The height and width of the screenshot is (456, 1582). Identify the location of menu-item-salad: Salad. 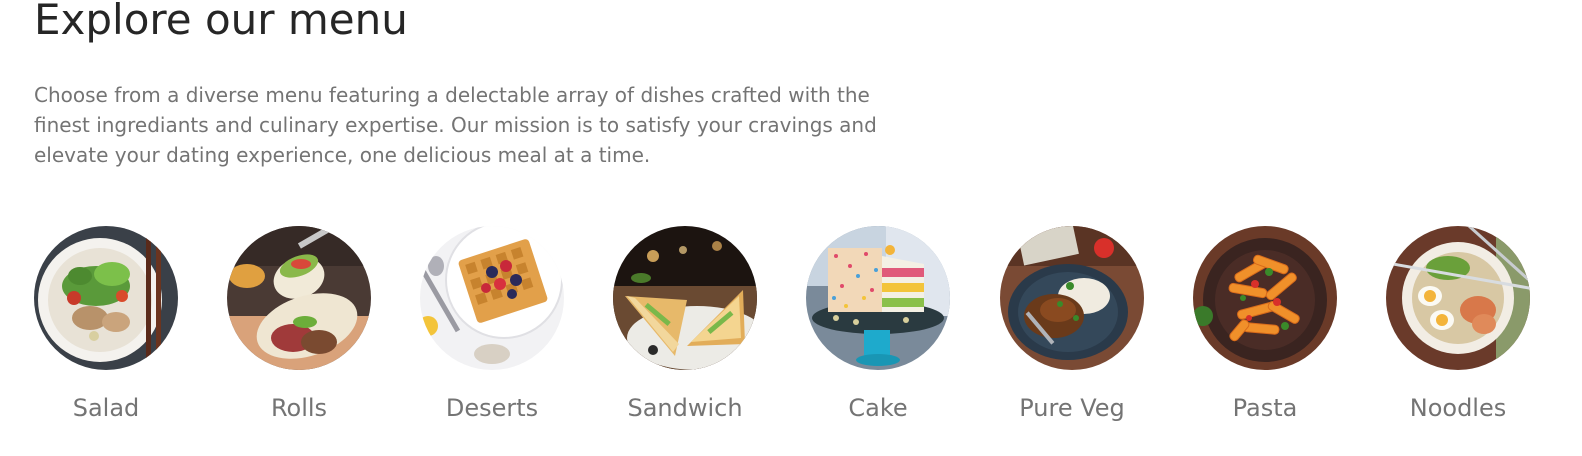
(124, 331).